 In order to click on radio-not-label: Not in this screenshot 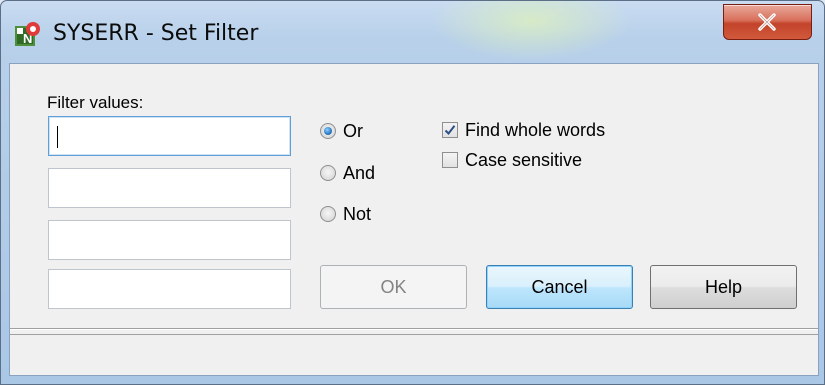, I will do `click(357, 214)`.